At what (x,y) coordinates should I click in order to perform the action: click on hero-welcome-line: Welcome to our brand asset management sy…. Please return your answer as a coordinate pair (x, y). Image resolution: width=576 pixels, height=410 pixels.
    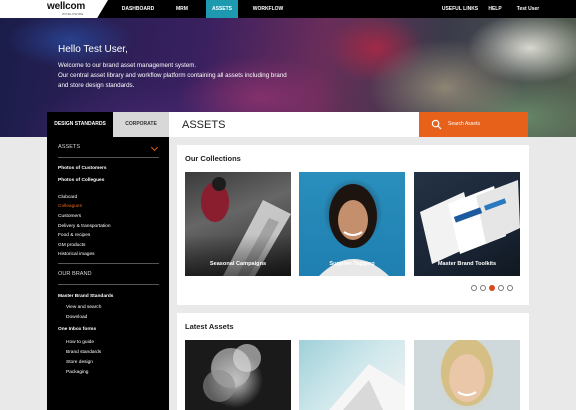
    Looking at the image, I should click on (127, 65).